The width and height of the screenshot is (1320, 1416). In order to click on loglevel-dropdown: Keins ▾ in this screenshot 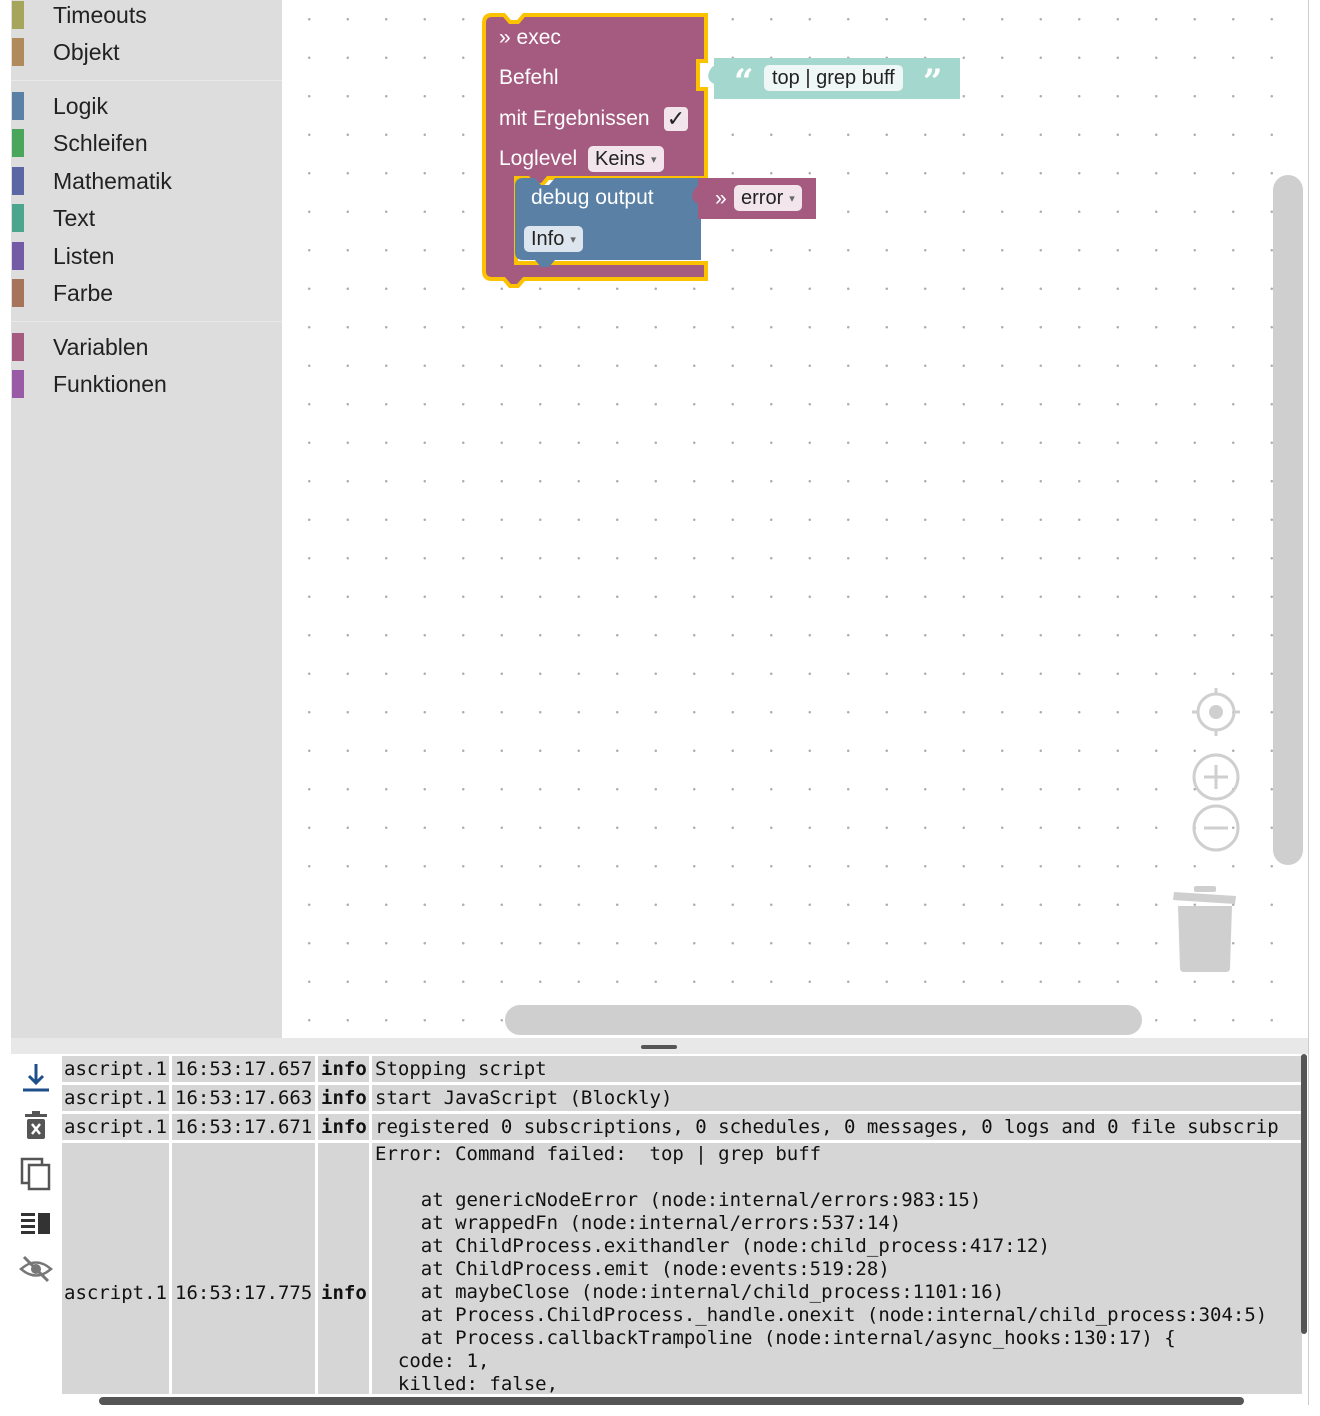, I will do `click(626, 159)`.